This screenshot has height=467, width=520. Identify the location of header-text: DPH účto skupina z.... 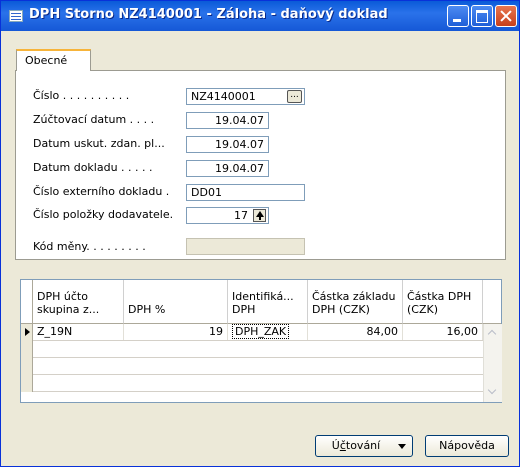
(68, 303).